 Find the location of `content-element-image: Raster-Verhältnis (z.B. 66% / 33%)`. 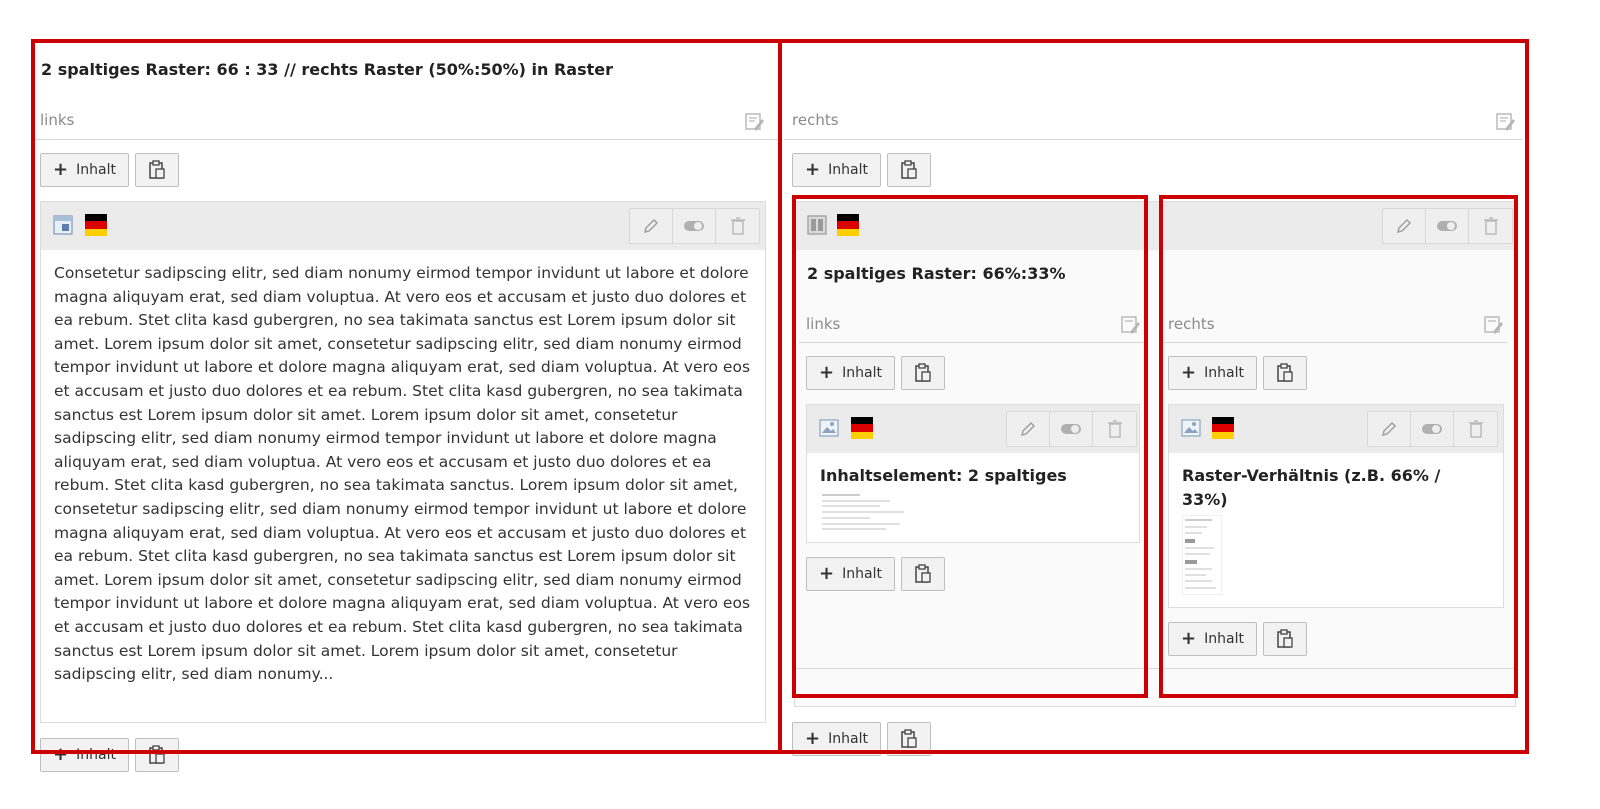

content-element-image: Raster-Verhältnis (z.B. 66% / 33%) is located at coordinates (1336, 506).